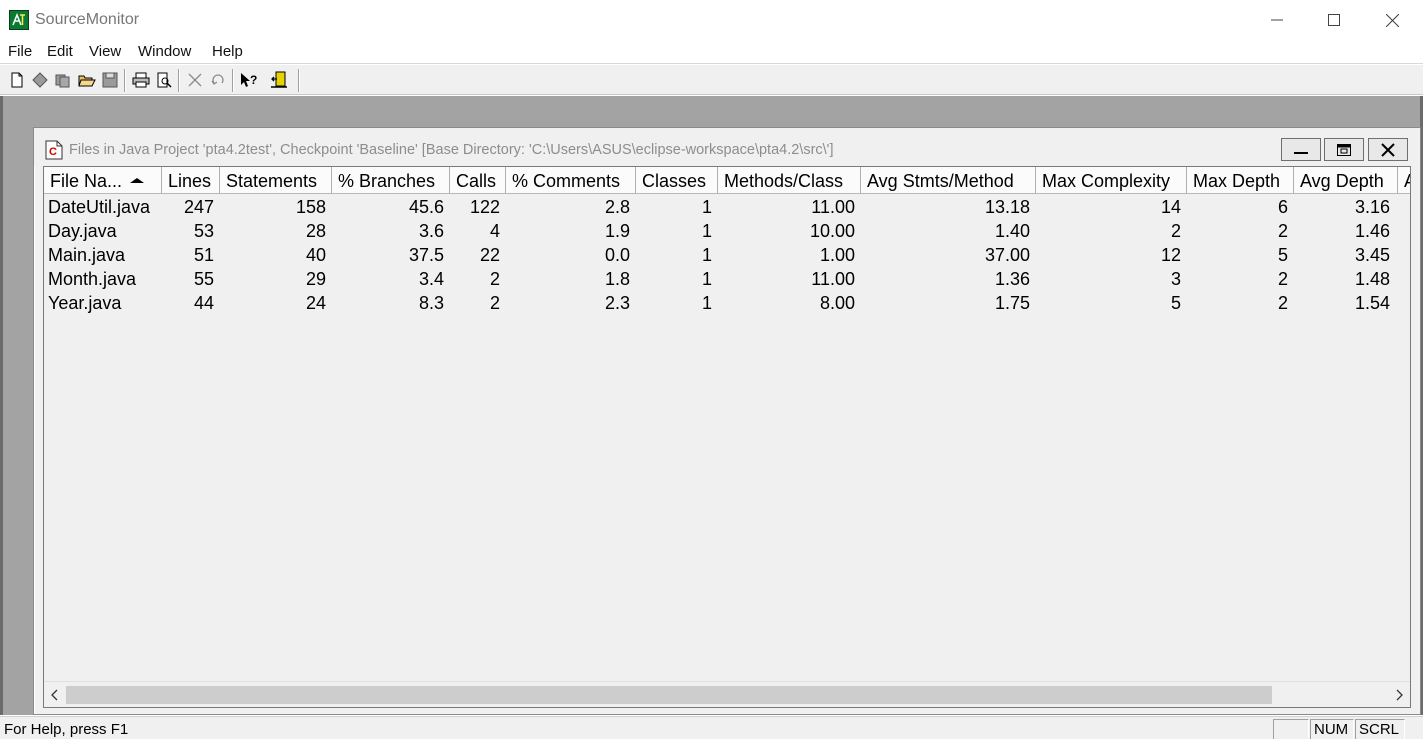 The height and width of the screenshot is (739, 1423). Describe the element at coordinates (494, 231) in the screenshot. I see `cell-calls: 4` at that location.